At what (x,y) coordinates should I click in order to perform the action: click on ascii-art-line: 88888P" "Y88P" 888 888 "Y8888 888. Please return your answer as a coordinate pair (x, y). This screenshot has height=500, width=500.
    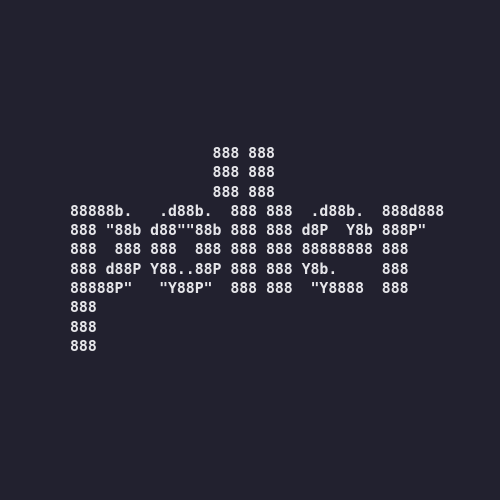
    Looking at the image, I should click on (239, 289).